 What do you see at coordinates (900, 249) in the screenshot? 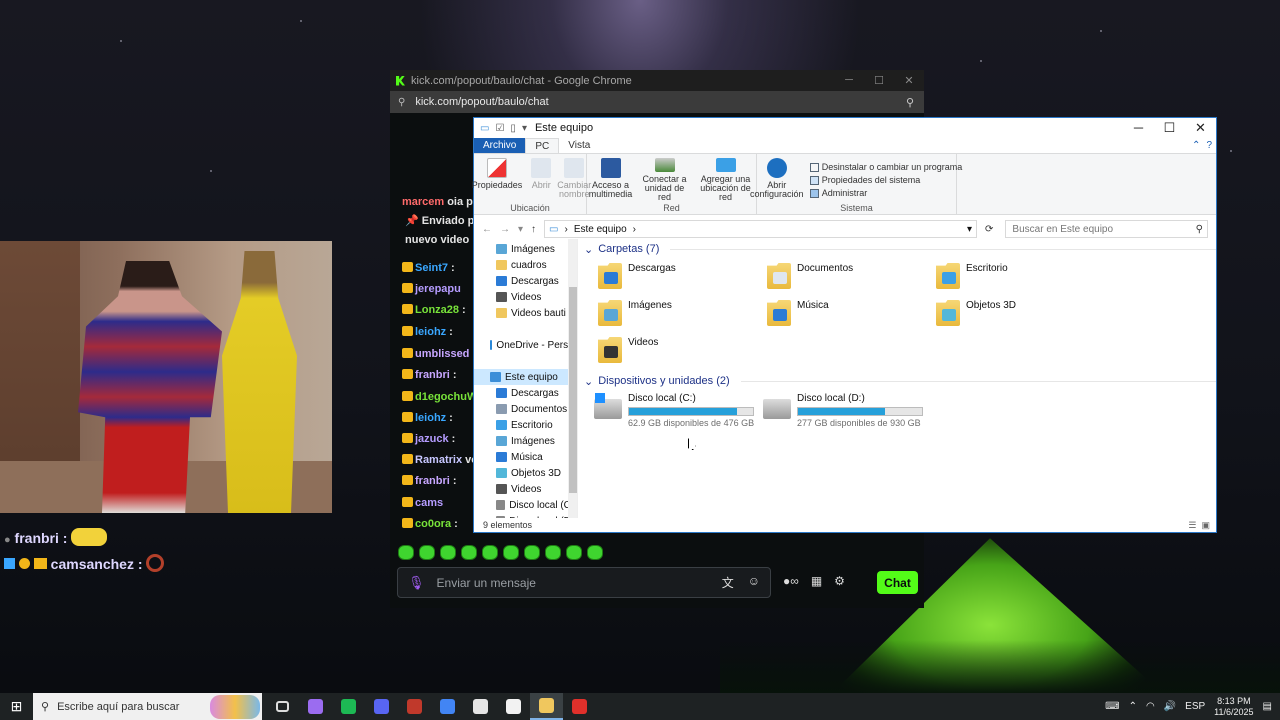
I see `folders-section-header: ⌄ Carpetas (7)` at bounding box center [900, 249].